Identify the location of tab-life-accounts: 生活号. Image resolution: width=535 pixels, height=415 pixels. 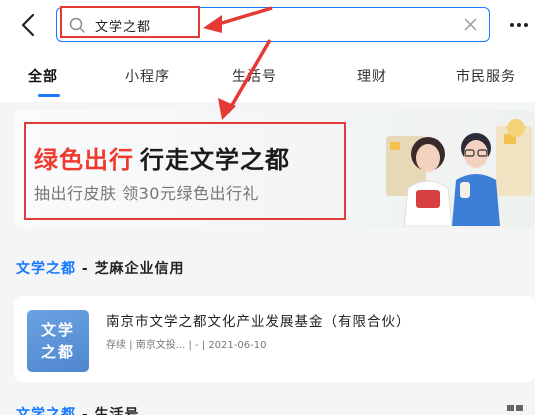
(254, 76).